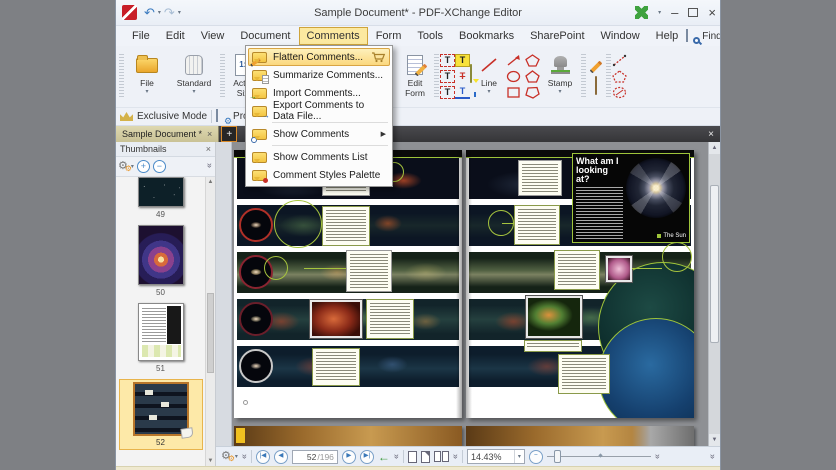  Describe the element at coordinates (441, 456) in the screenshot. I see `two-page-layout-button` at that location.